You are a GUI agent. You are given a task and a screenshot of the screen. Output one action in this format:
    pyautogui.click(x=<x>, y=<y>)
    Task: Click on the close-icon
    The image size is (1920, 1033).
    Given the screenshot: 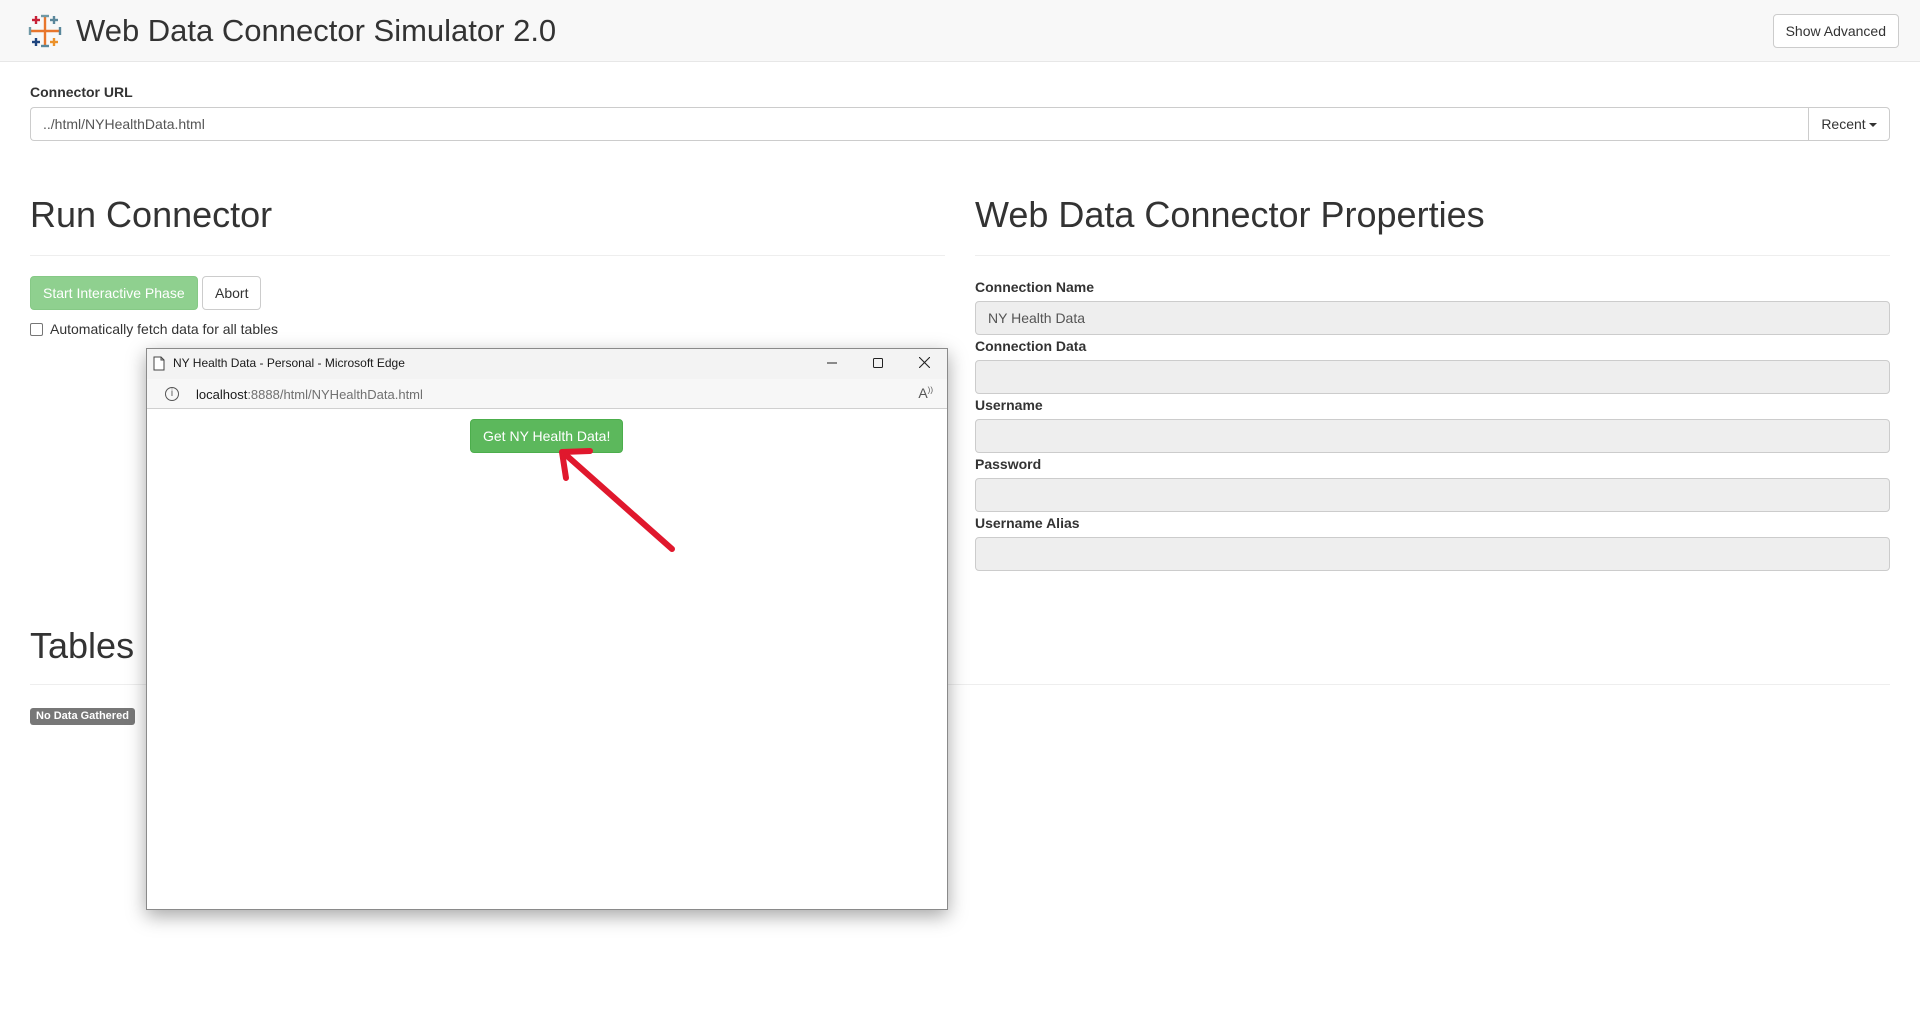 What is the action you would take?
    pyautogui.click(x=924, y=362)
    